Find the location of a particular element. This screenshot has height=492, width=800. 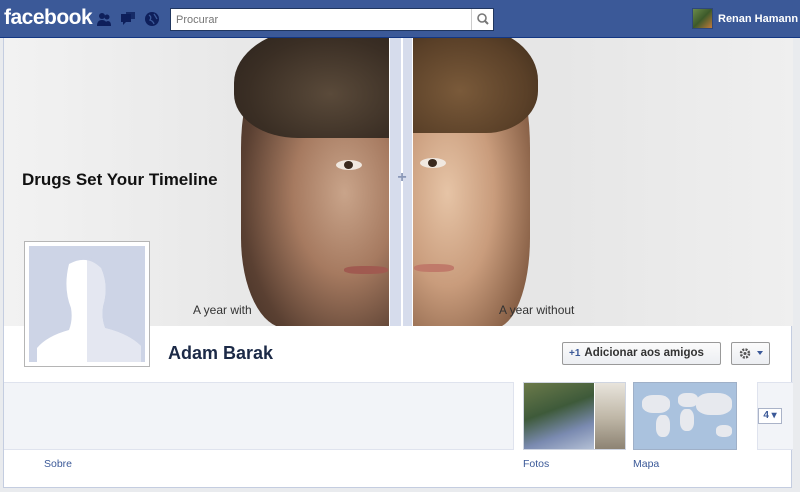

top-navigation-bar: facebook Renan Hamann is located at coordinates (400, 19).